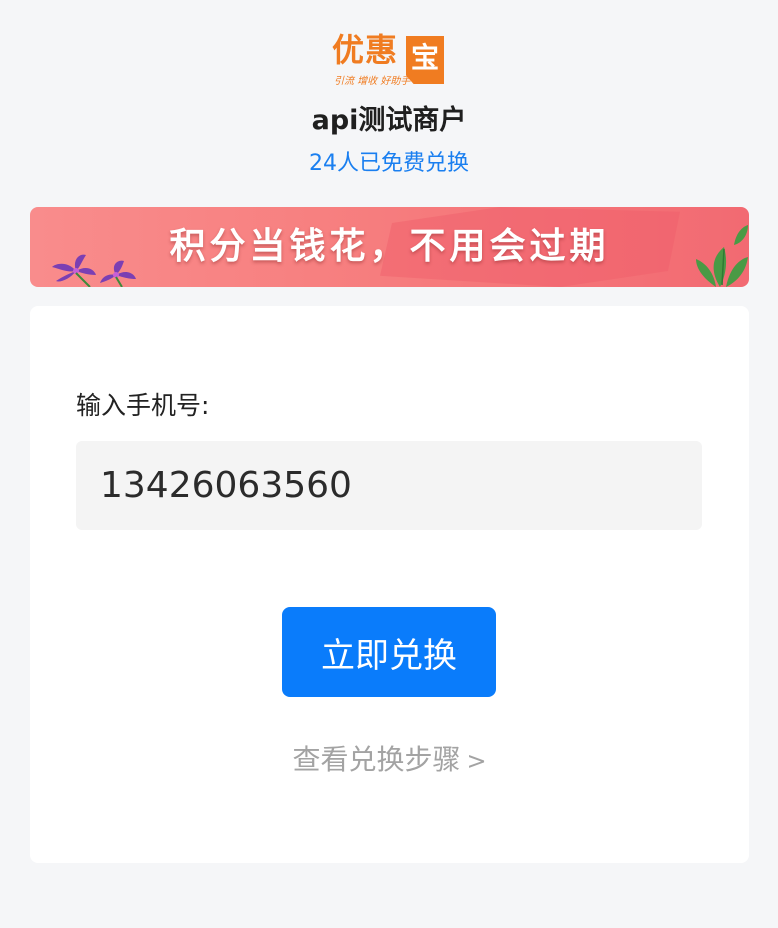 The width and height of the screenshot is (778, 928). I want to click on logo-container: 优惠 宝 引流 增收 好助手, so click(389, 59).